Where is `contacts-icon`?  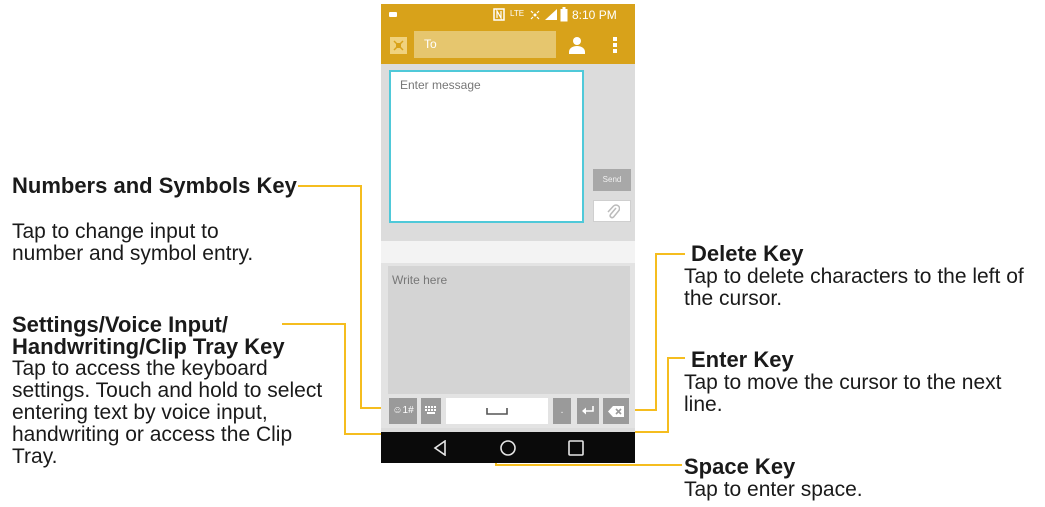 contacts-icon is located at coordinates (577, 45).